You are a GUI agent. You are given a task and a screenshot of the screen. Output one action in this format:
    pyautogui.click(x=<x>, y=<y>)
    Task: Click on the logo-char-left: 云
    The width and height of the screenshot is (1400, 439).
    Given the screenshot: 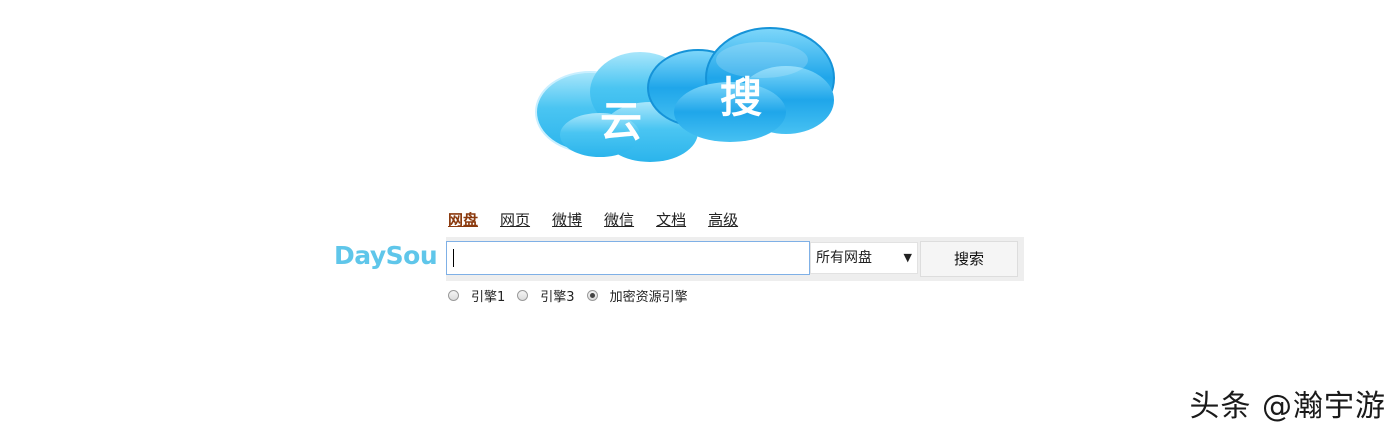 What is the action you would take?
    pyautogui.click(x=621, y=121)
    